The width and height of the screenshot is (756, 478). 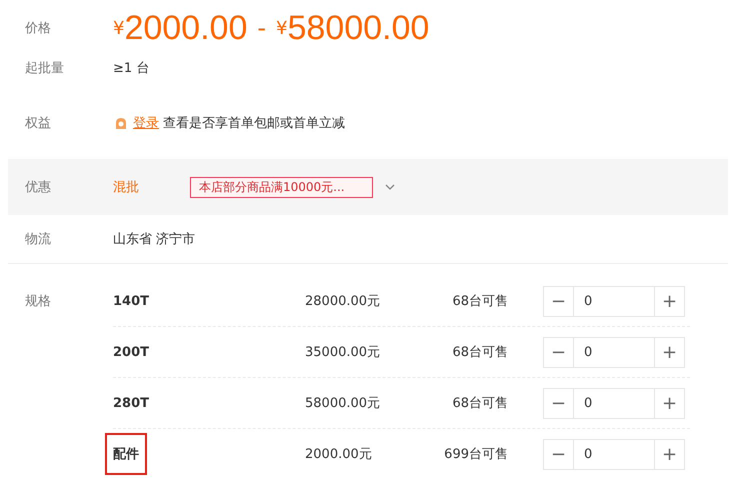 I want to click on field-label: 规格, so click(x=38, y=302).